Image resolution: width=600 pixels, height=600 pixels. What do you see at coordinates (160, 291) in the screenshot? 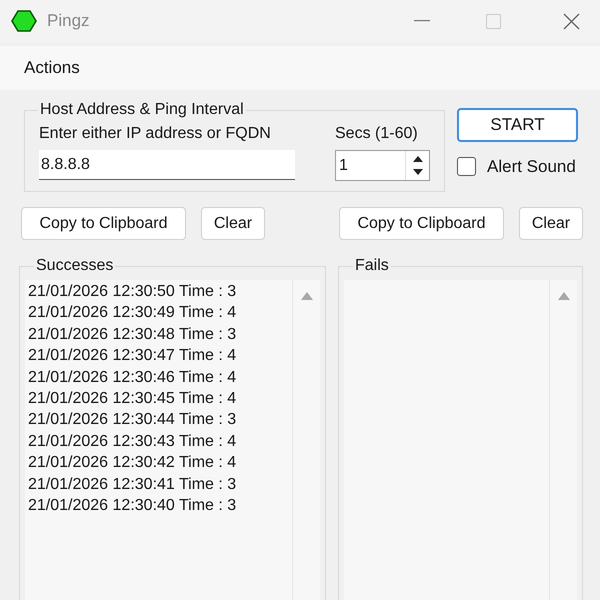
I see `log-entry: 21/01/2026 12:30:50 Time : 3` at bounding box center [160, 291].